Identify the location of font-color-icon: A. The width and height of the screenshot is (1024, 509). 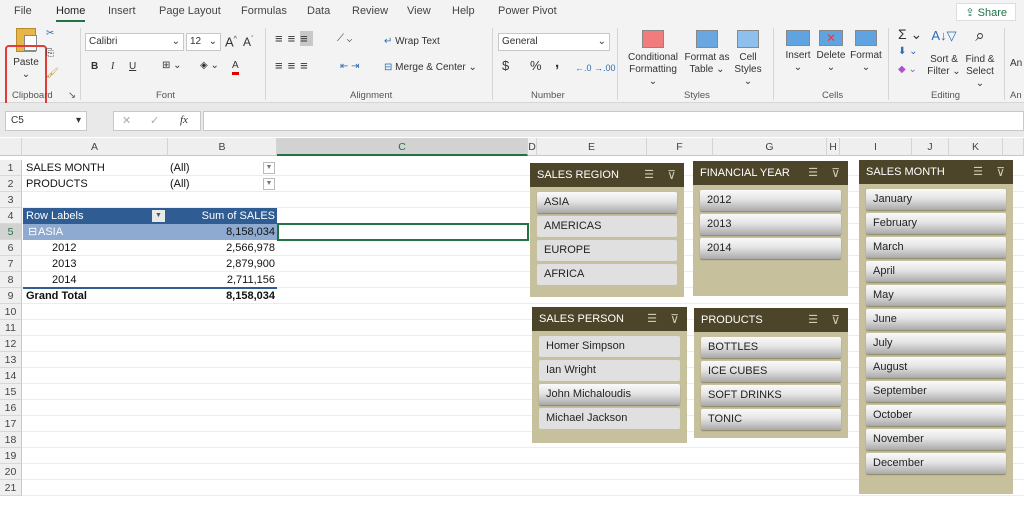
(235, 67).